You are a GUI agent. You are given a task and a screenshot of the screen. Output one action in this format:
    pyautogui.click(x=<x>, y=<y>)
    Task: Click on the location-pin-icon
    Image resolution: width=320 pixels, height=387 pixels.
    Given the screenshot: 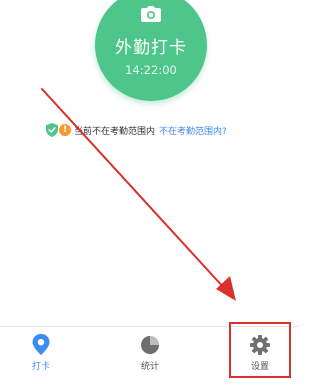 What is the action you would take?
    pyautogui.click(x=41, y=344)
    